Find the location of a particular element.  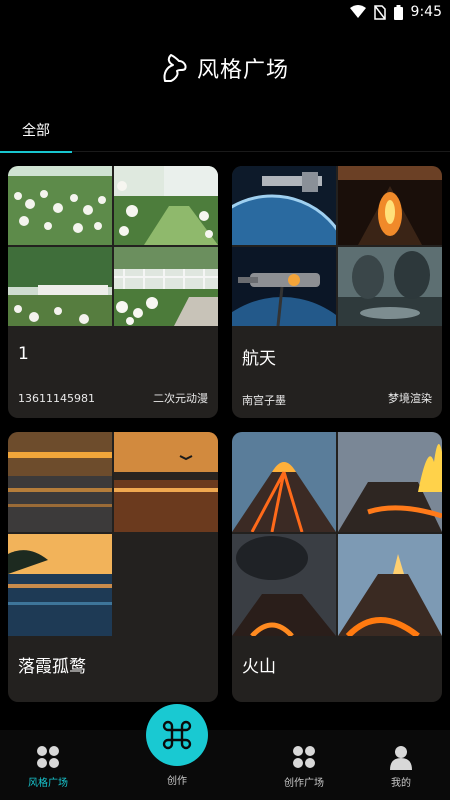

nav-item-mine: 我的 is located at coordinates (401, 770).